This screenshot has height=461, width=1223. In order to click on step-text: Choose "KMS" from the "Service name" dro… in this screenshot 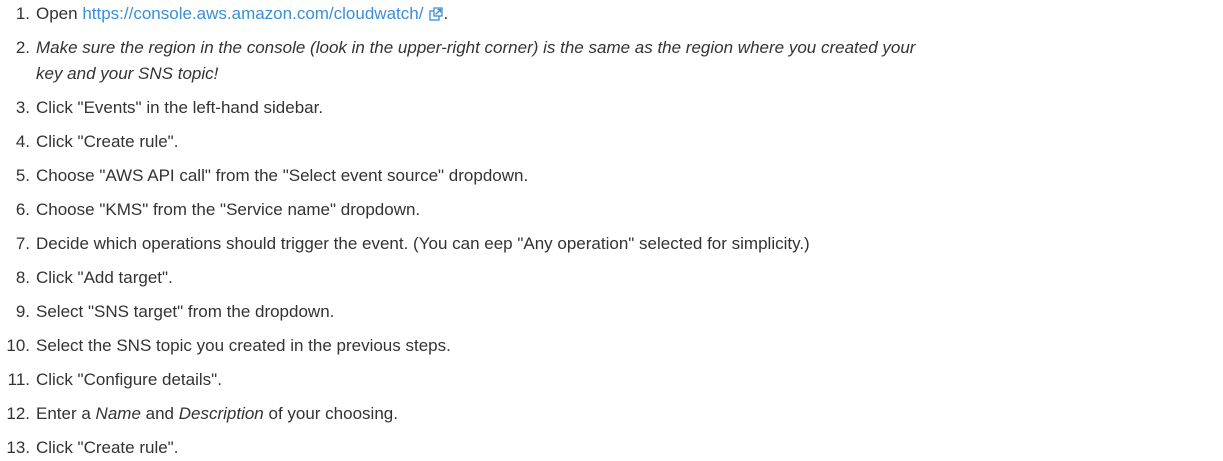, I will do `click(228, 209)`.